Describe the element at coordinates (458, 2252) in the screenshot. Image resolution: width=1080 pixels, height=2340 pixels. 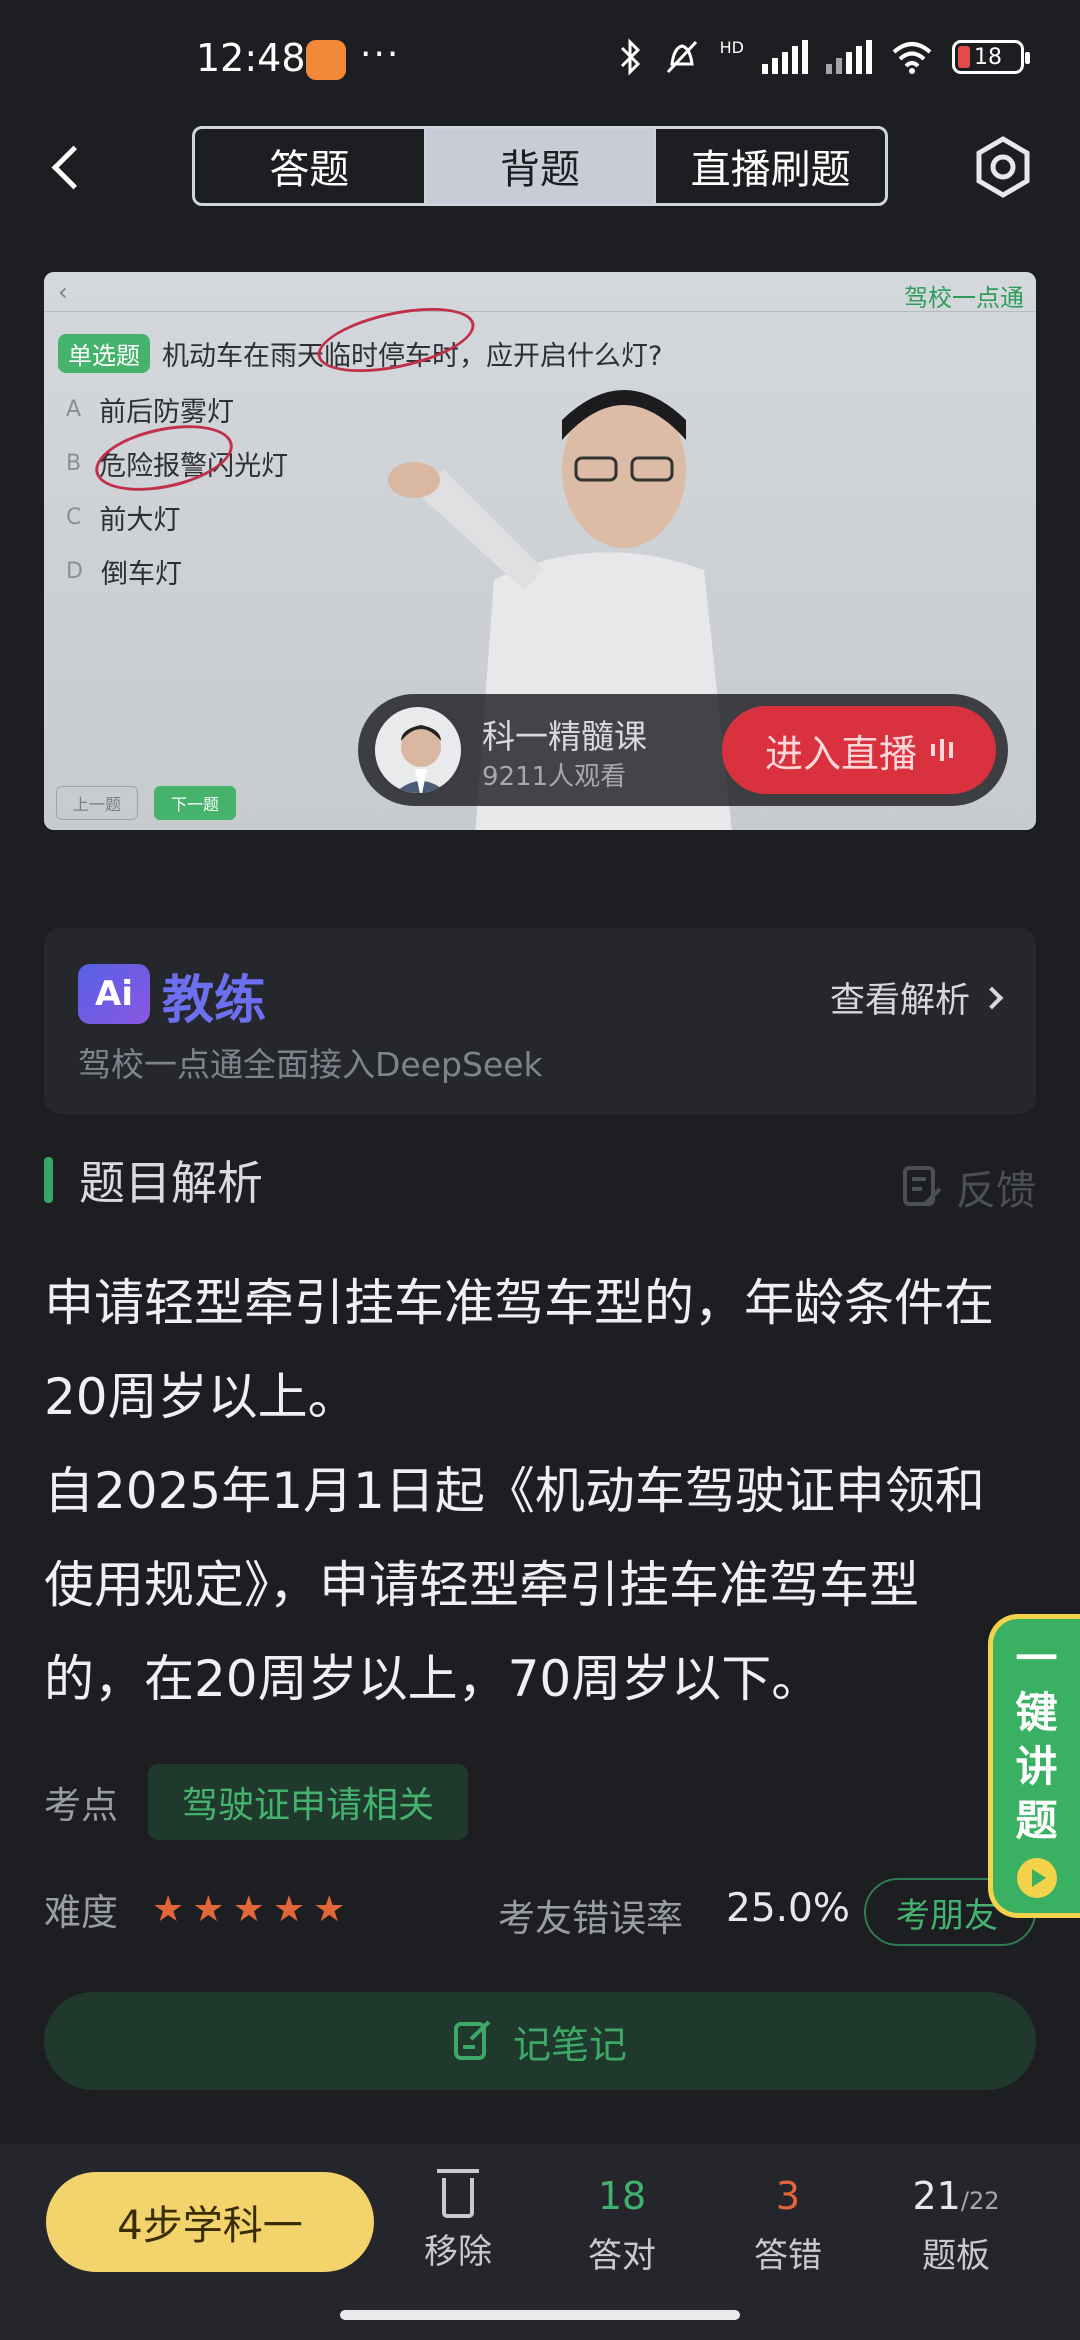
I see `remove-label: 移除` at that location.